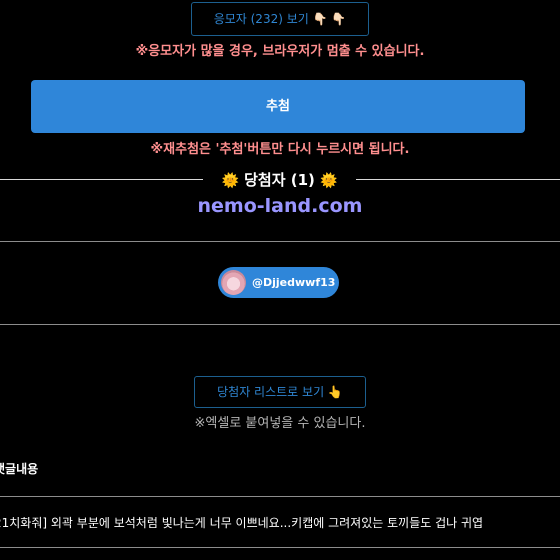  What do you see at coordinates (280, 423) in the screenshot?
I see `excel-paste-note: ※엑셀로 붙여넣을 수 있습니다.` at bounding box center [280, 423].